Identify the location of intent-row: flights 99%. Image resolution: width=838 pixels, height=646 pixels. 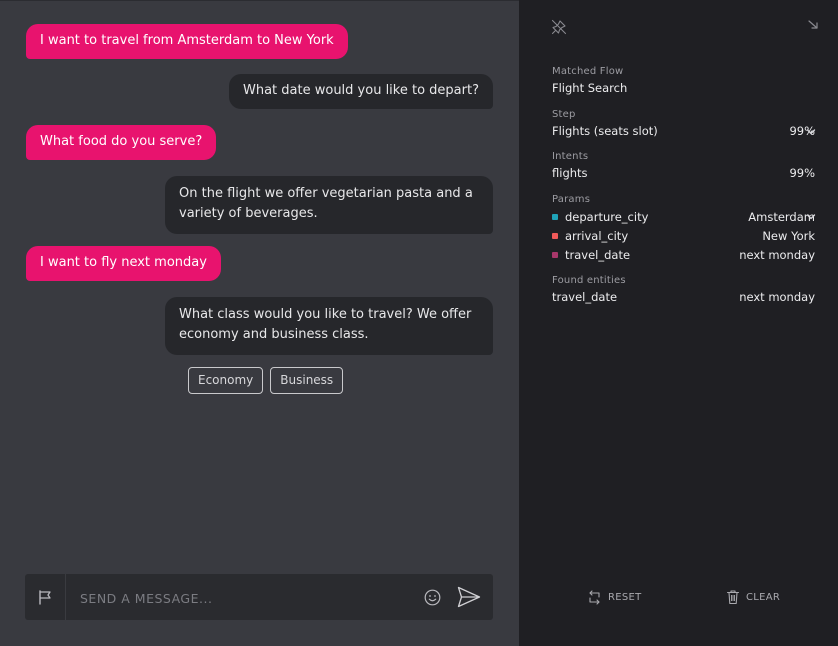
(683, 174).